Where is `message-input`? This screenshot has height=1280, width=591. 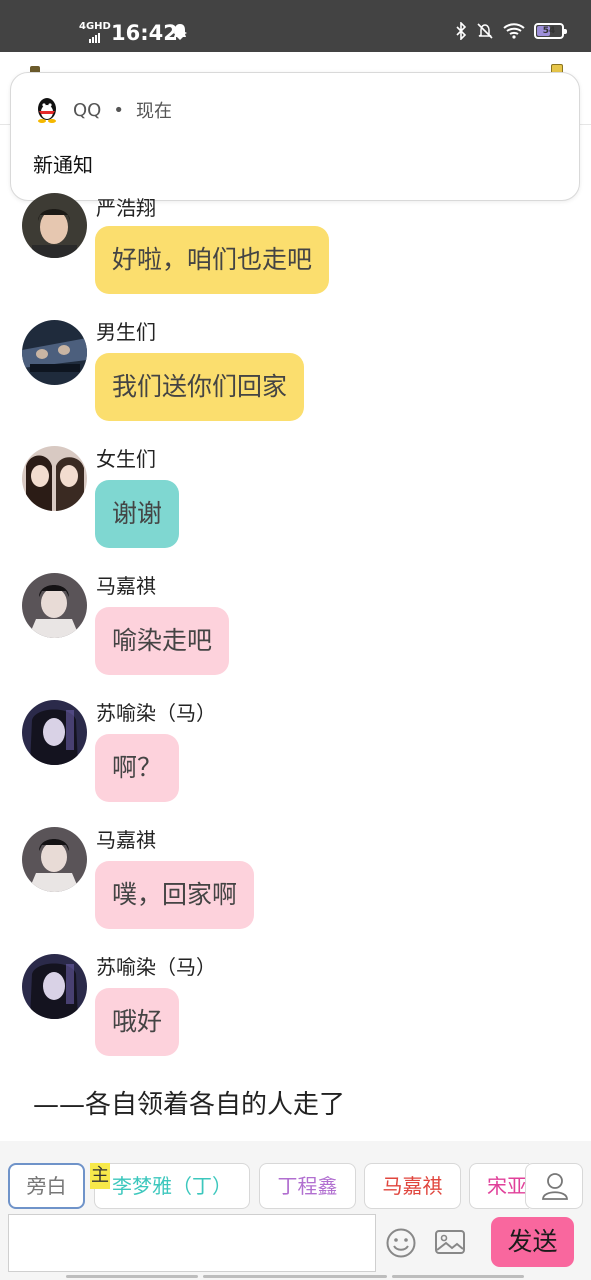
message-input is located at coordinates (192, 1243).